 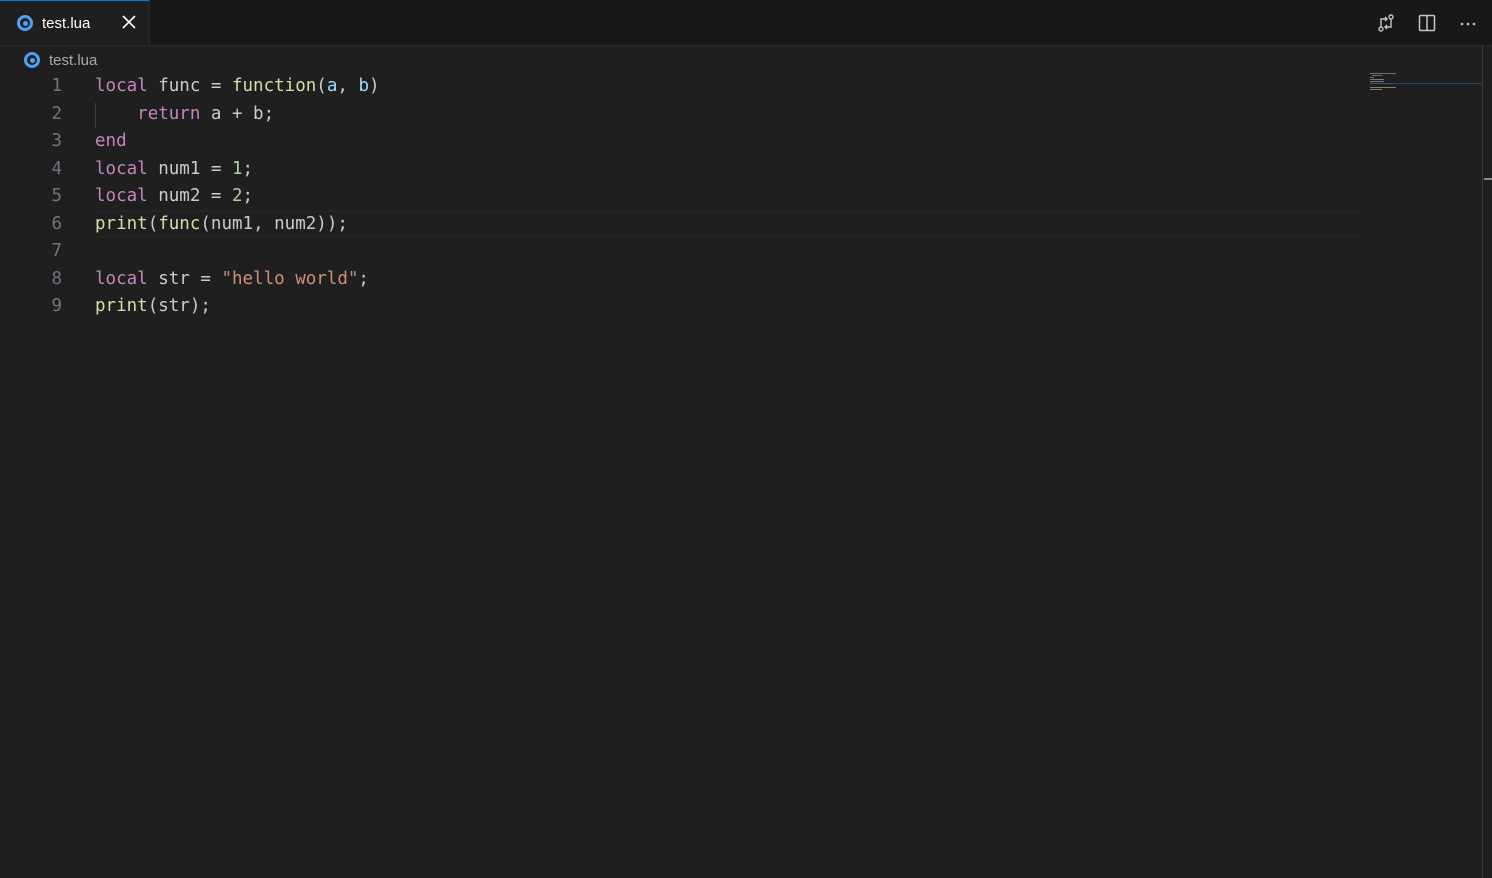 What do you see at coordinates (179, 223) in the screenshot?
I see `code-token: func` at bounding box center [179, 223].